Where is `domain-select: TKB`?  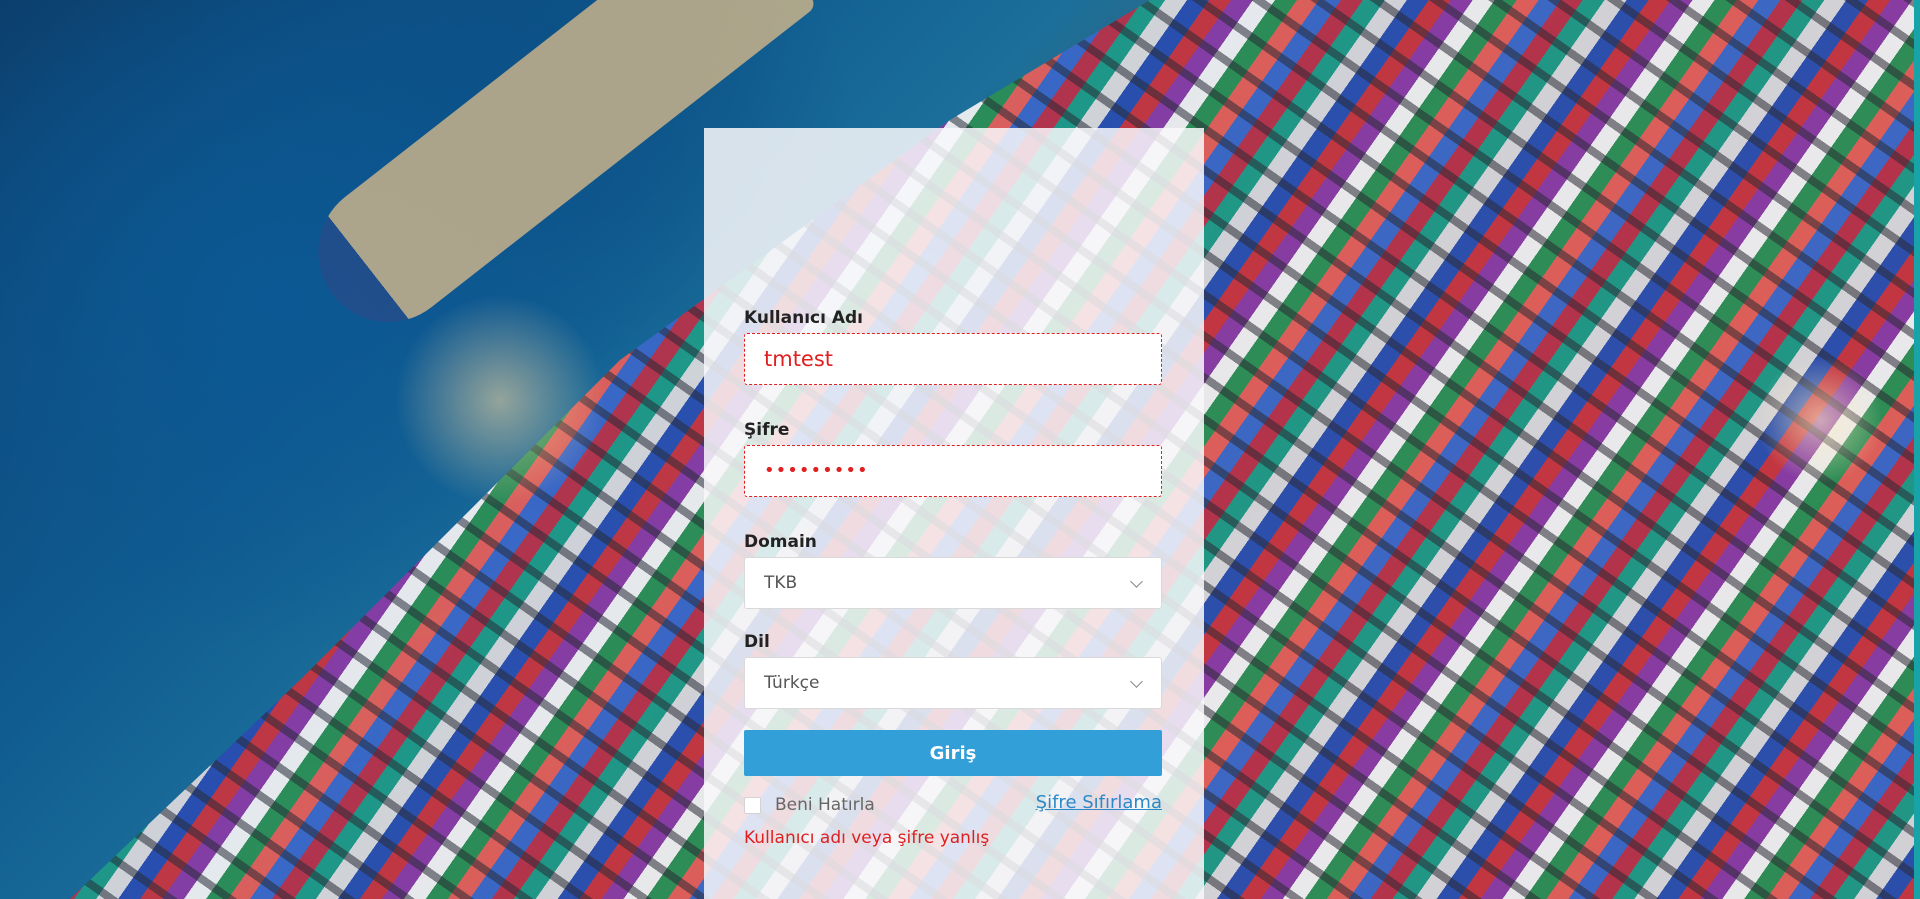
domain-select: TKB is located at coordinates (953, 583).